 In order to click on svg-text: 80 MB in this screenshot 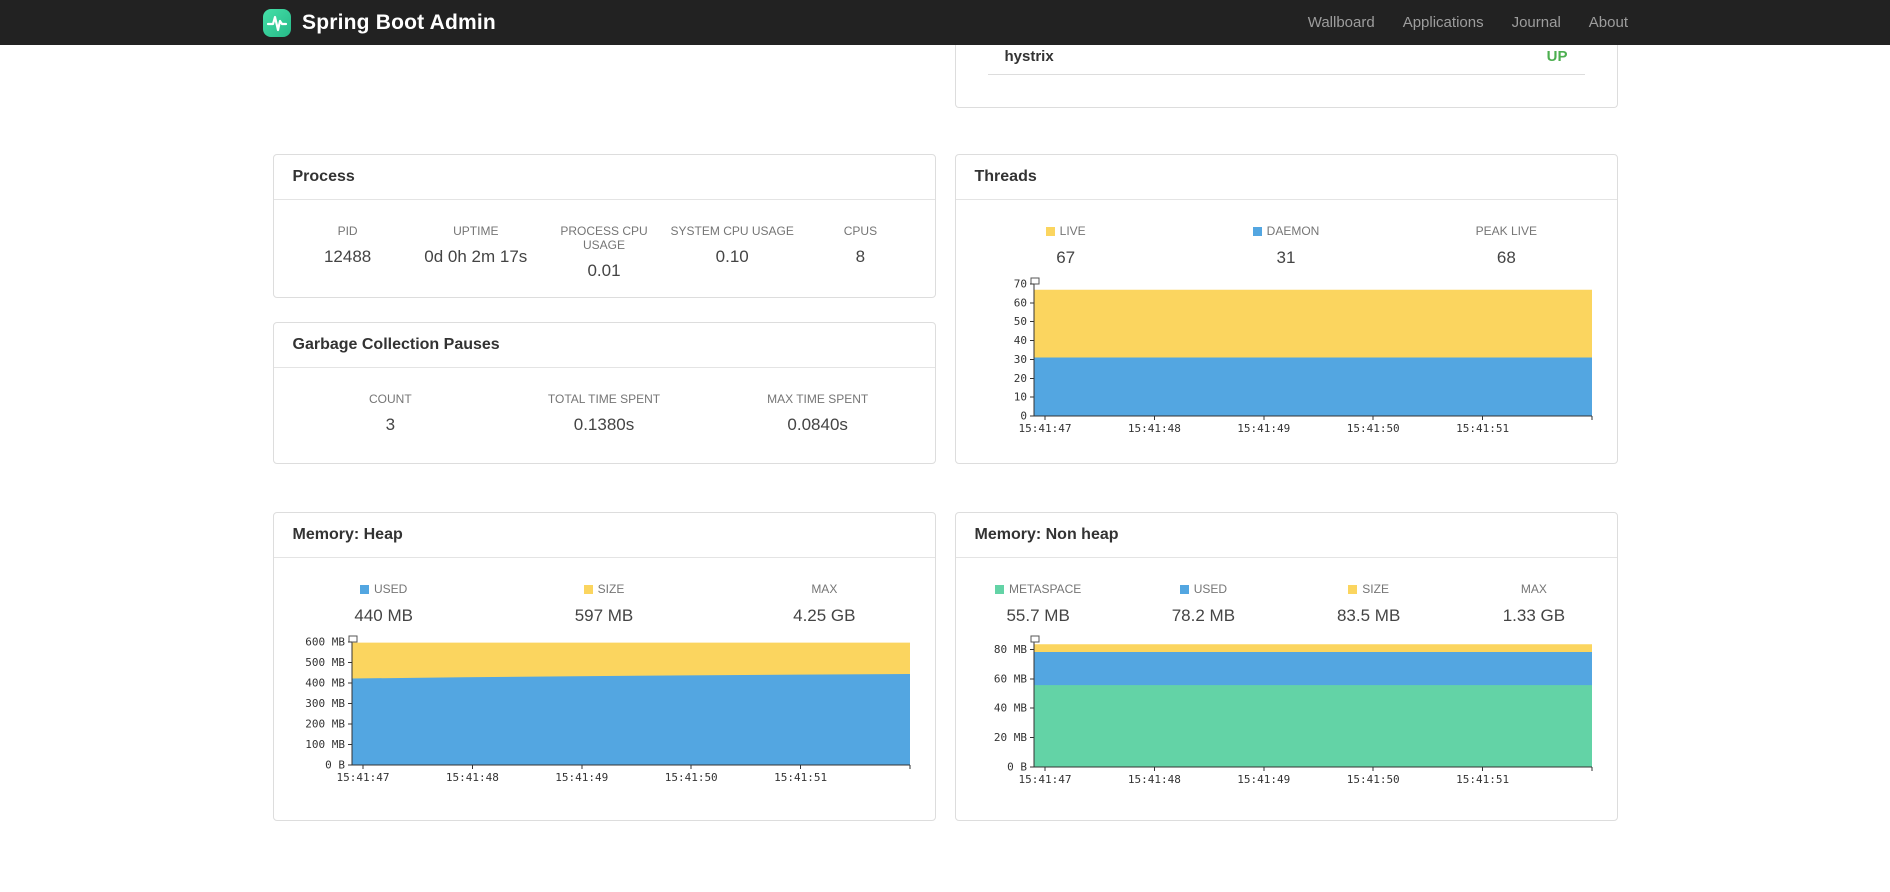, I will do `click(1009, 649)`.